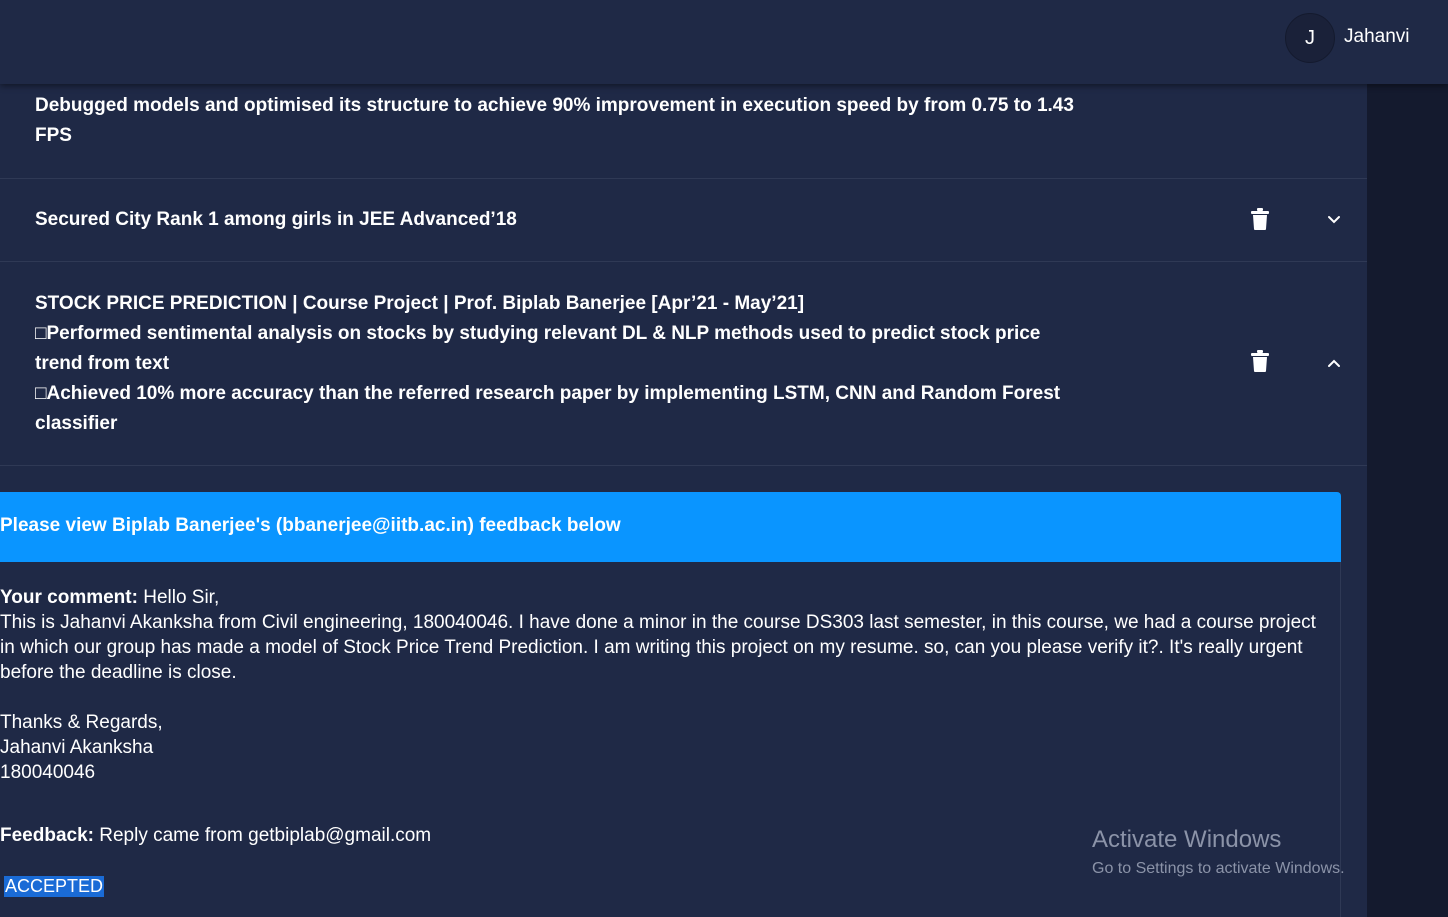 Image resolution: width=1448 pixels, height=917 pixels. What do you see at coordinates (102, 363) in the screenshot?
I see `item-line: trend from text` at bounding box center [102, 363].